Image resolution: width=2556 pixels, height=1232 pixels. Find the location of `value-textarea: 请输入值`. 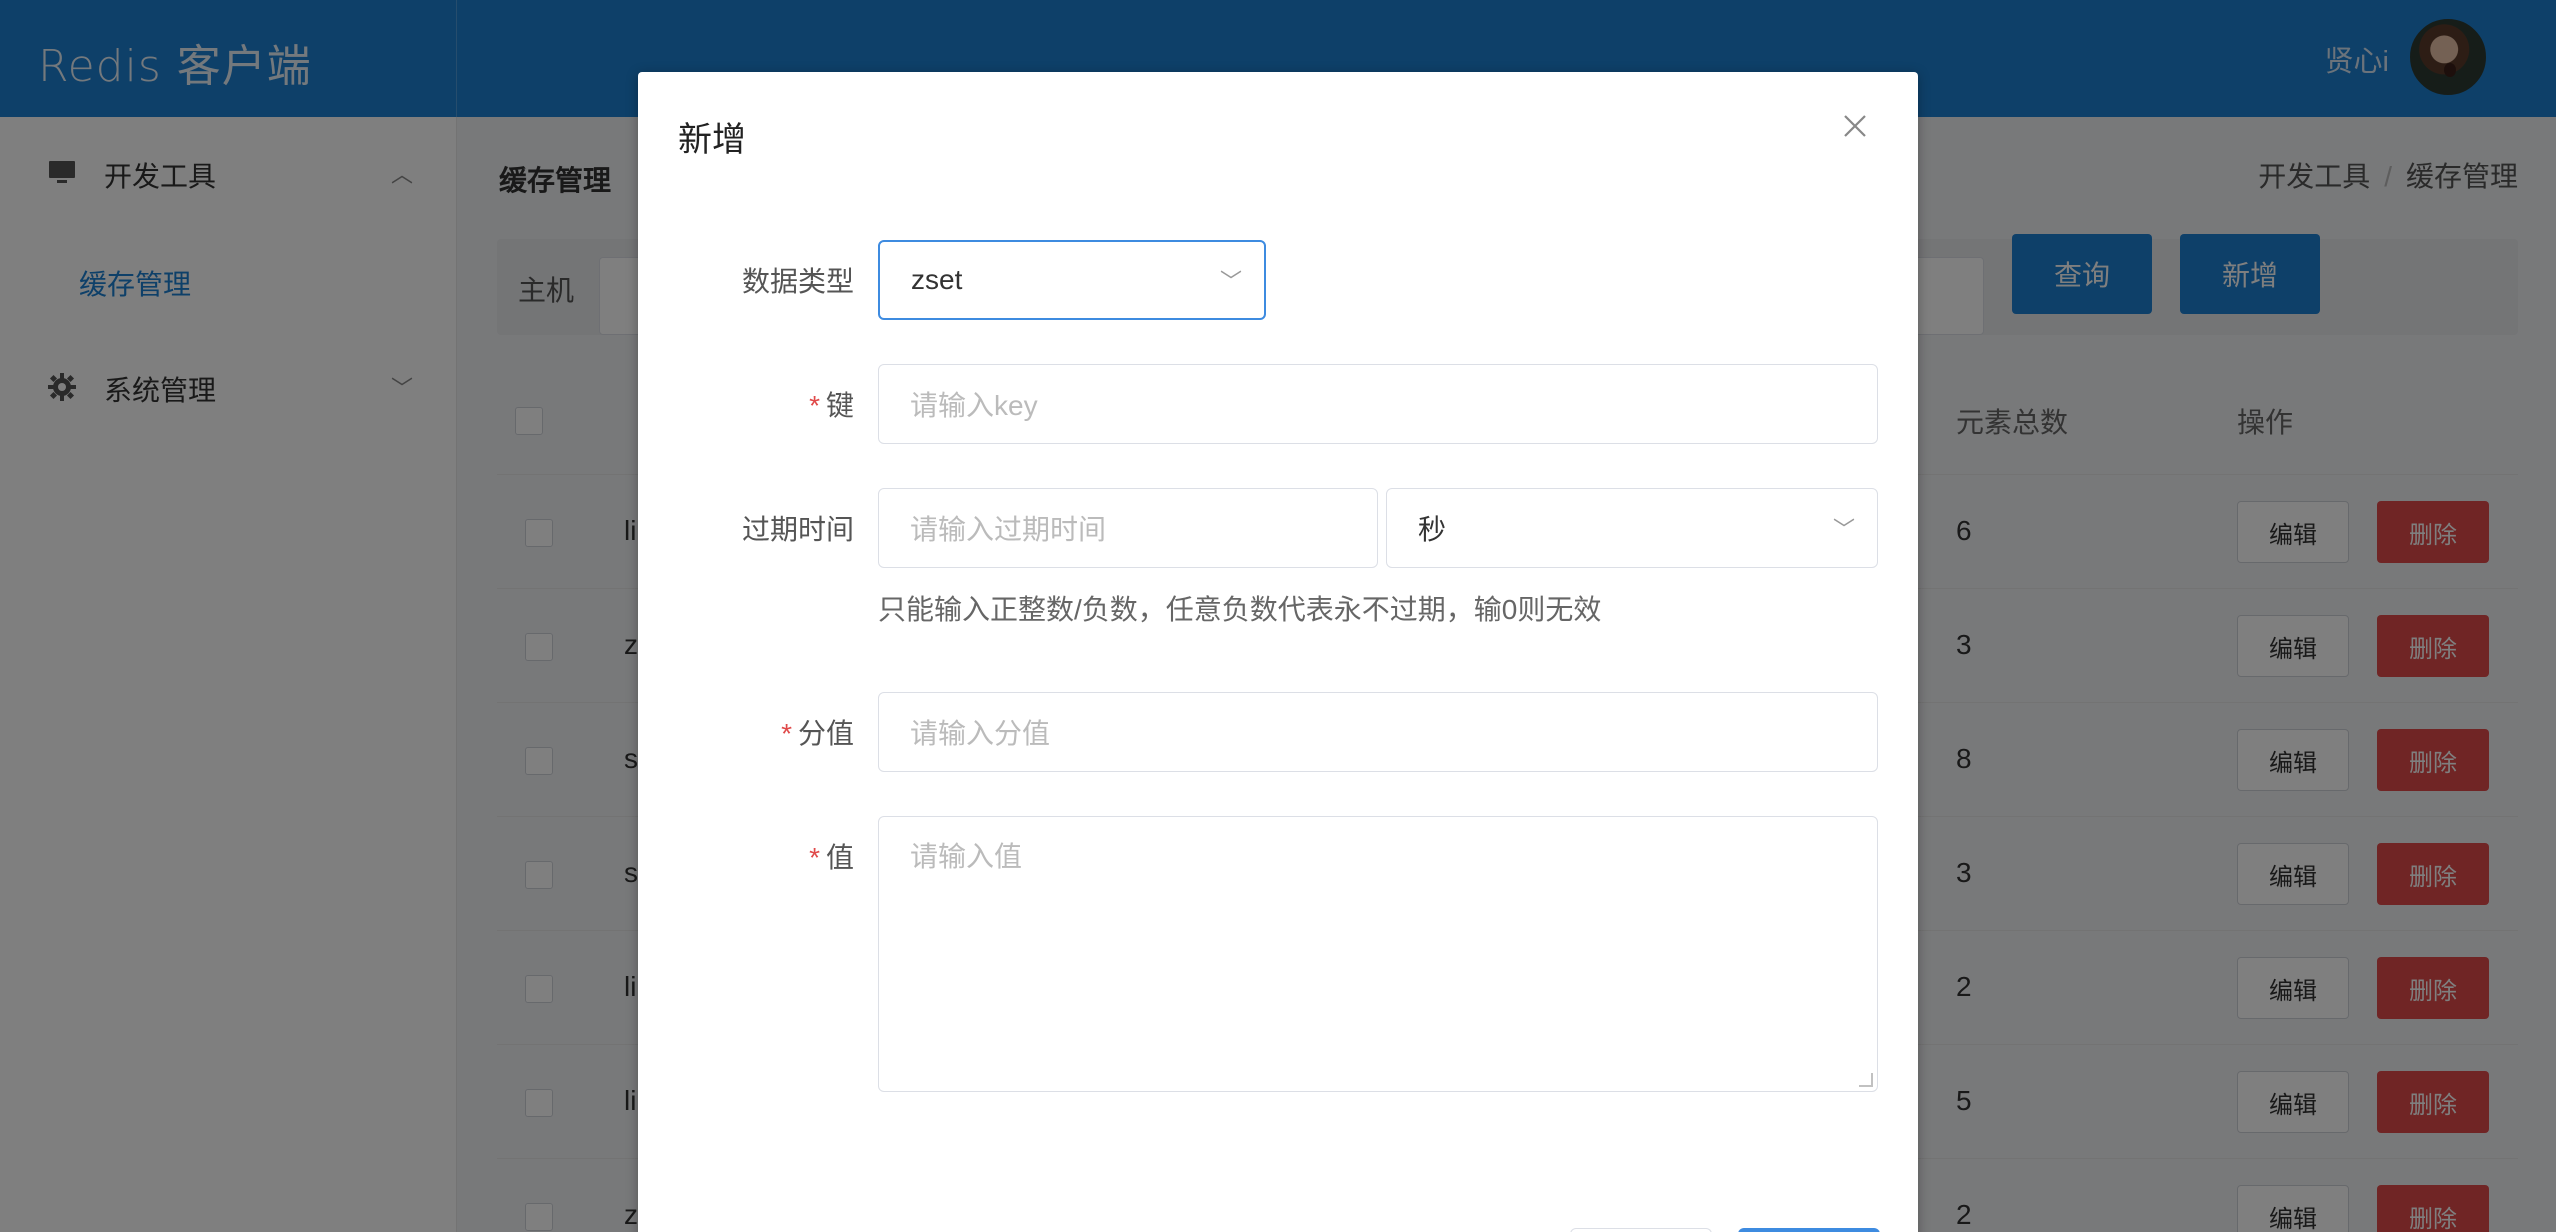

value-textarea: 请输入值 is located at coordinates (1378, 954).